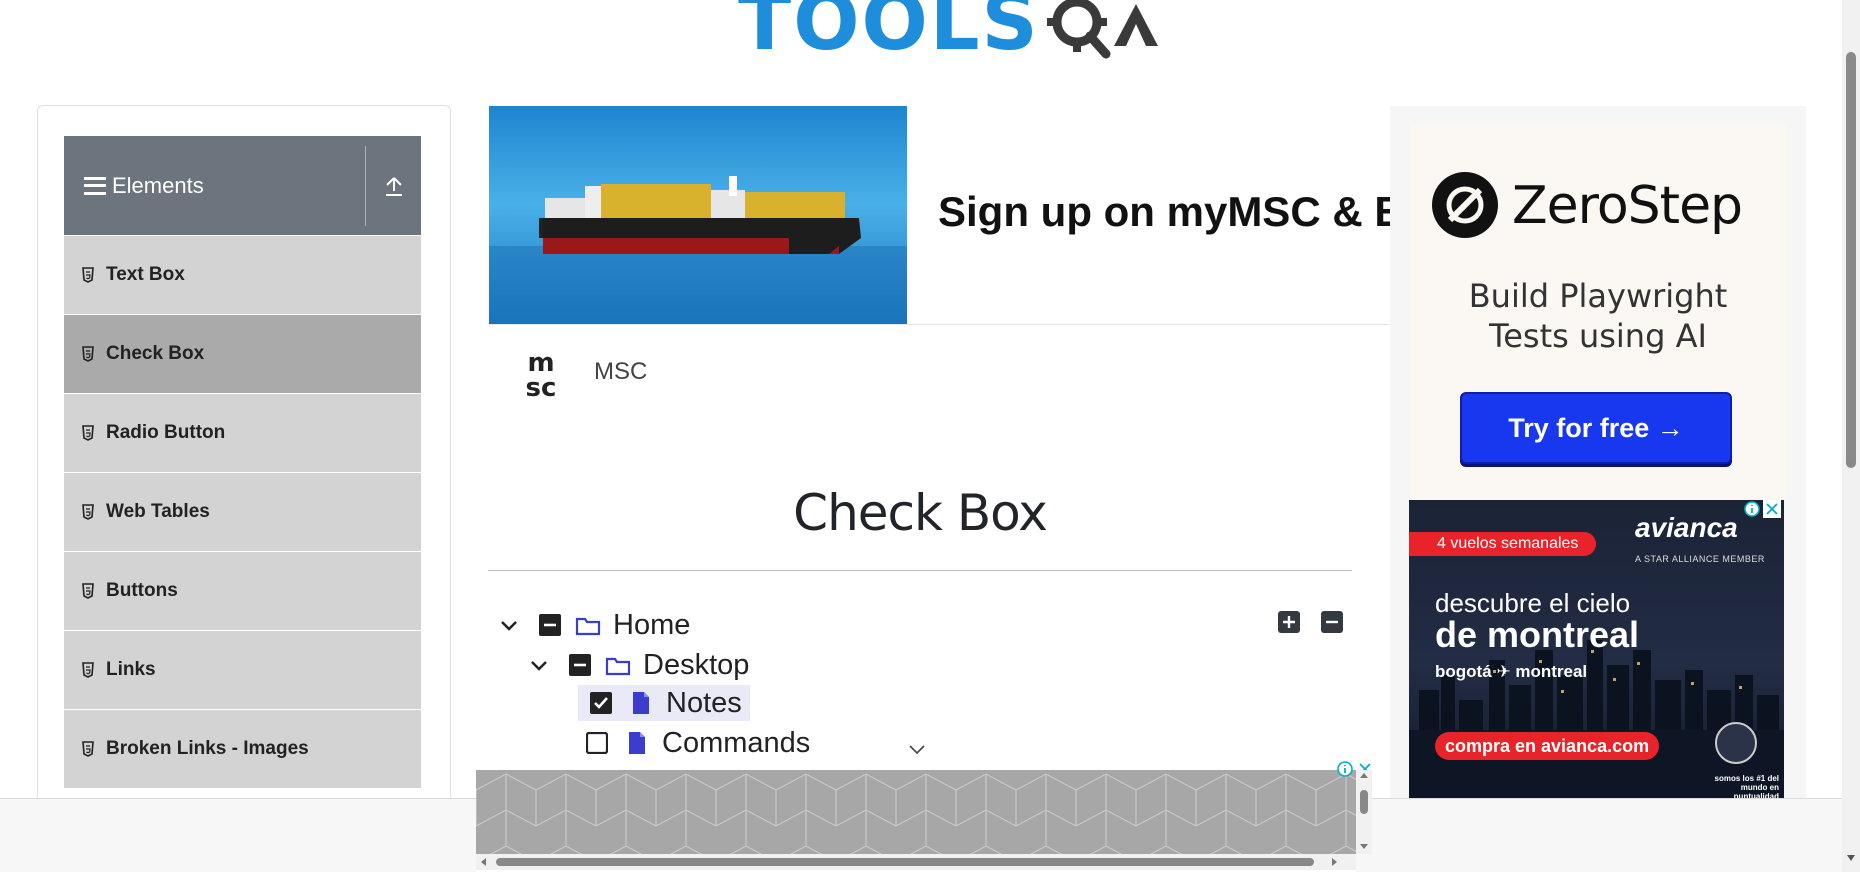 This screenshot has width=1860, height=872. I want to click on try-for-free-button: Try for free →, so click(1596, 428).